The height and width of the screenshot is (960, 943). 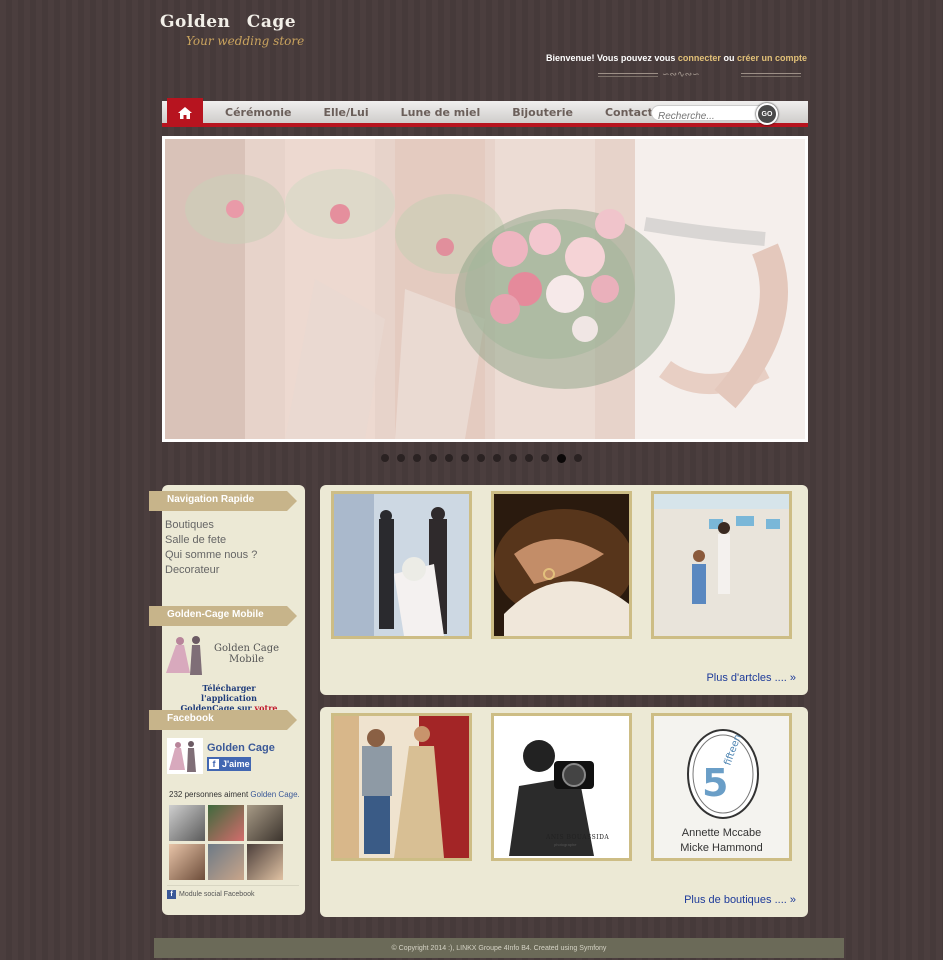 What do you see at coordinates (226, 842) in the screenshot?
I see `fb-fans-grid` at bounding box center [226, 842].